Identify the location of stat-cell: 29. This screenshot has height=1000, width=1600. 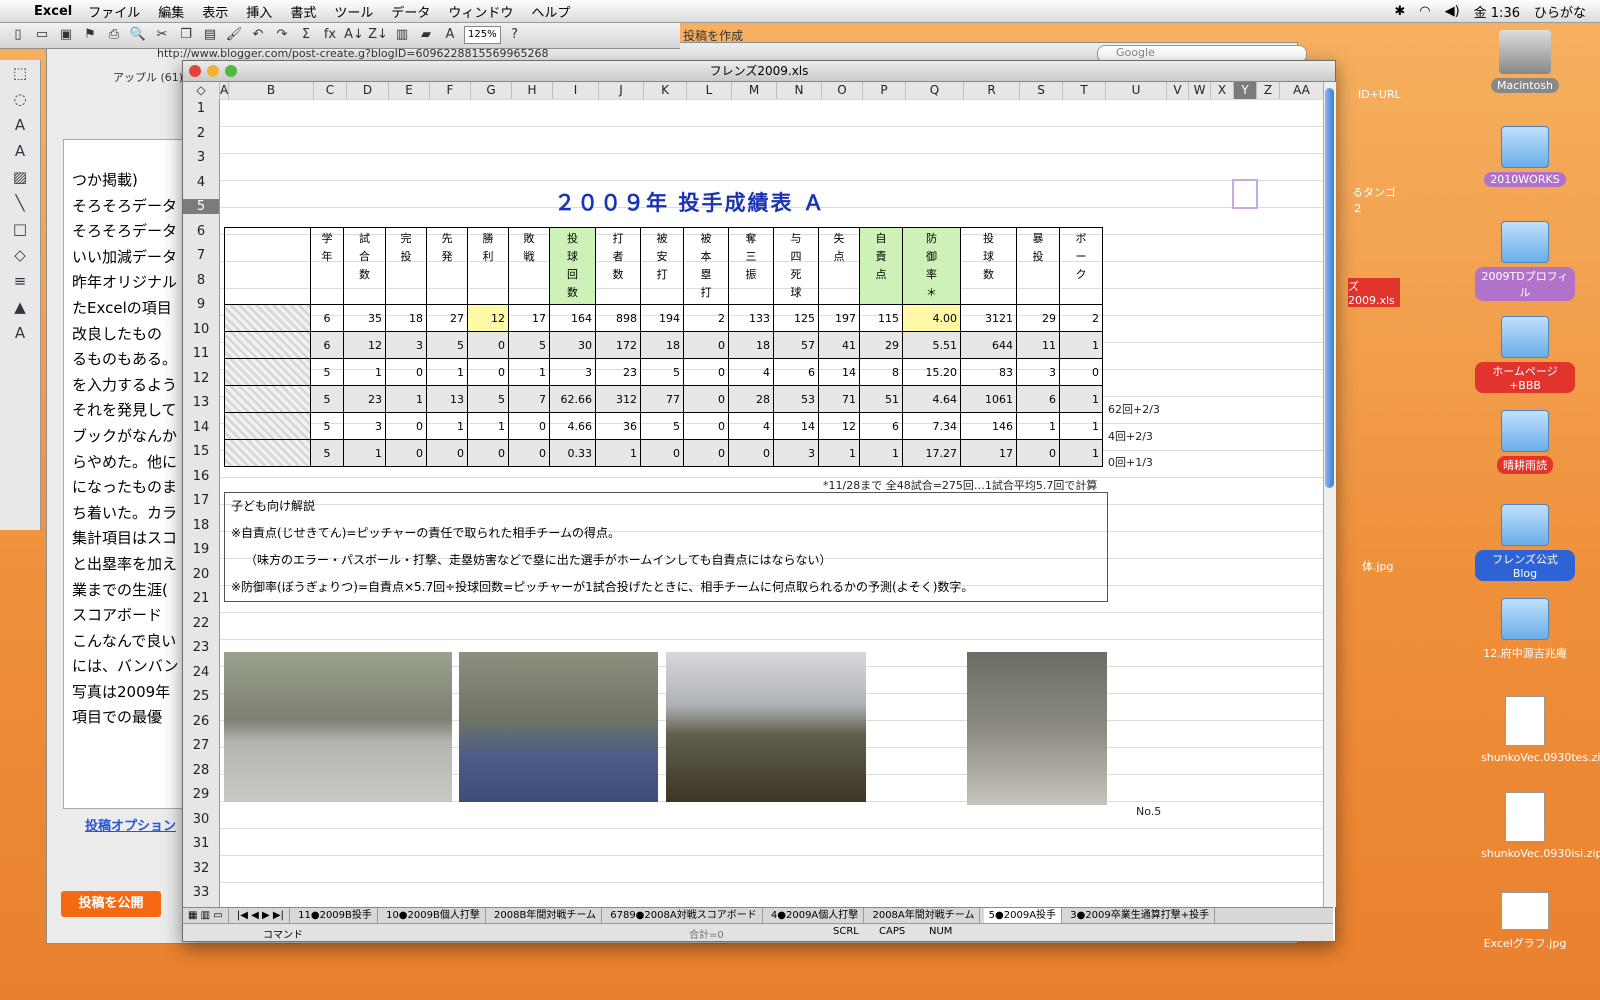
(881, 345).